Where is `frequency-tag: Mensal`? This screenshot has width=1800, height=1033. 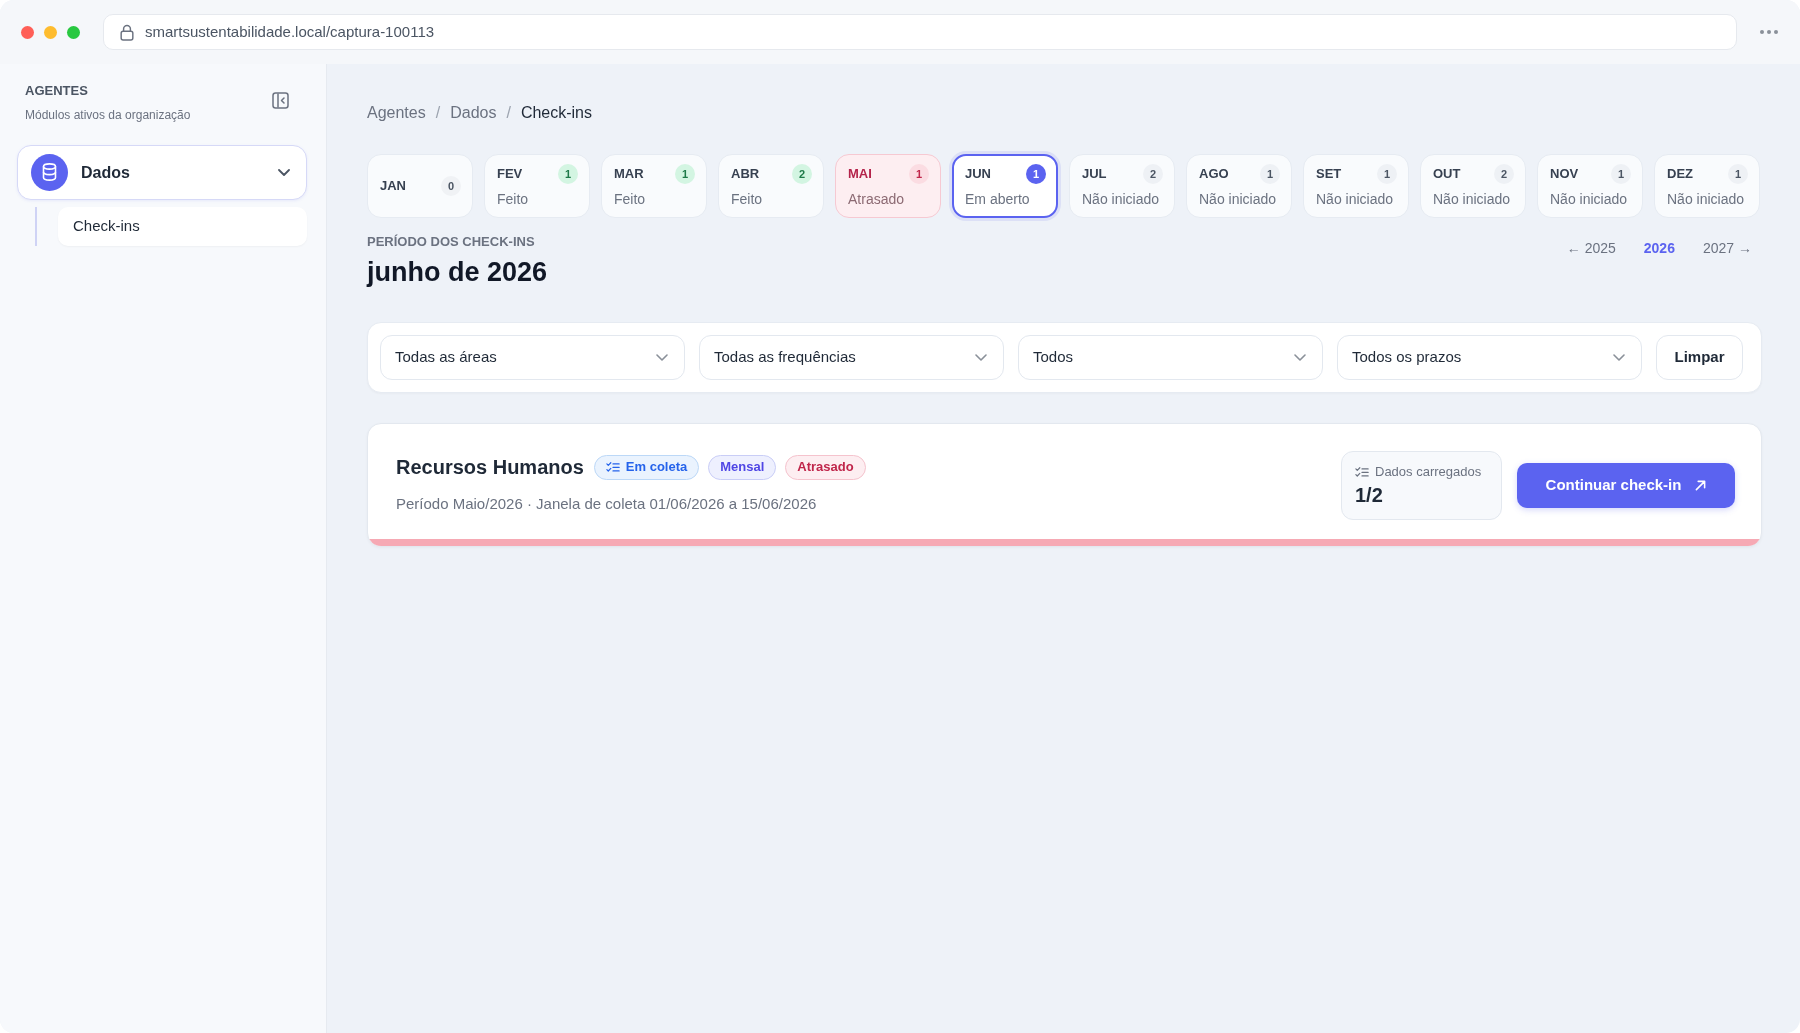 frequency-tag: Mensal is located at coordinates (742, 467).